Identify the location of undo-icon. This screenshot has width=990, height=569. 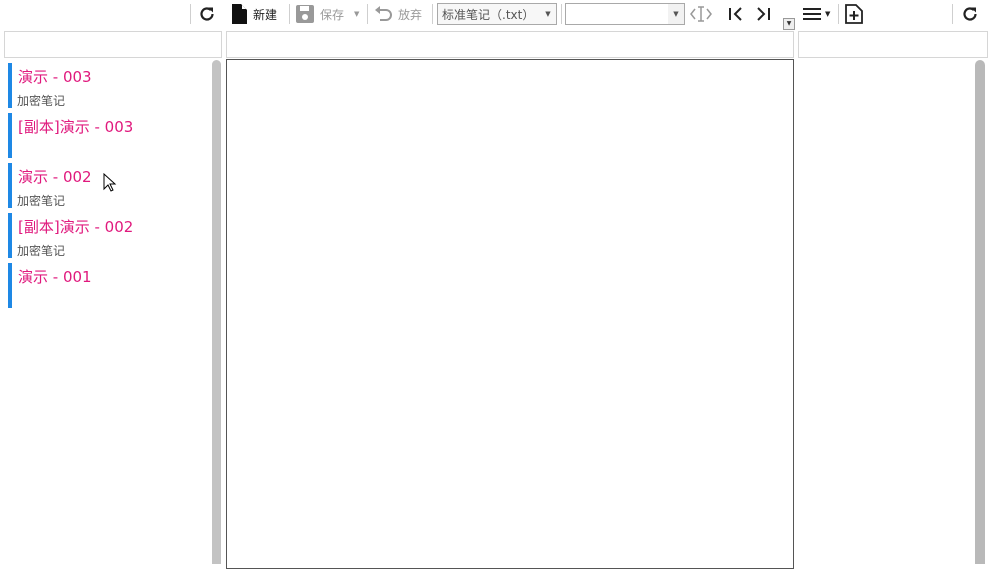
(384, 14).